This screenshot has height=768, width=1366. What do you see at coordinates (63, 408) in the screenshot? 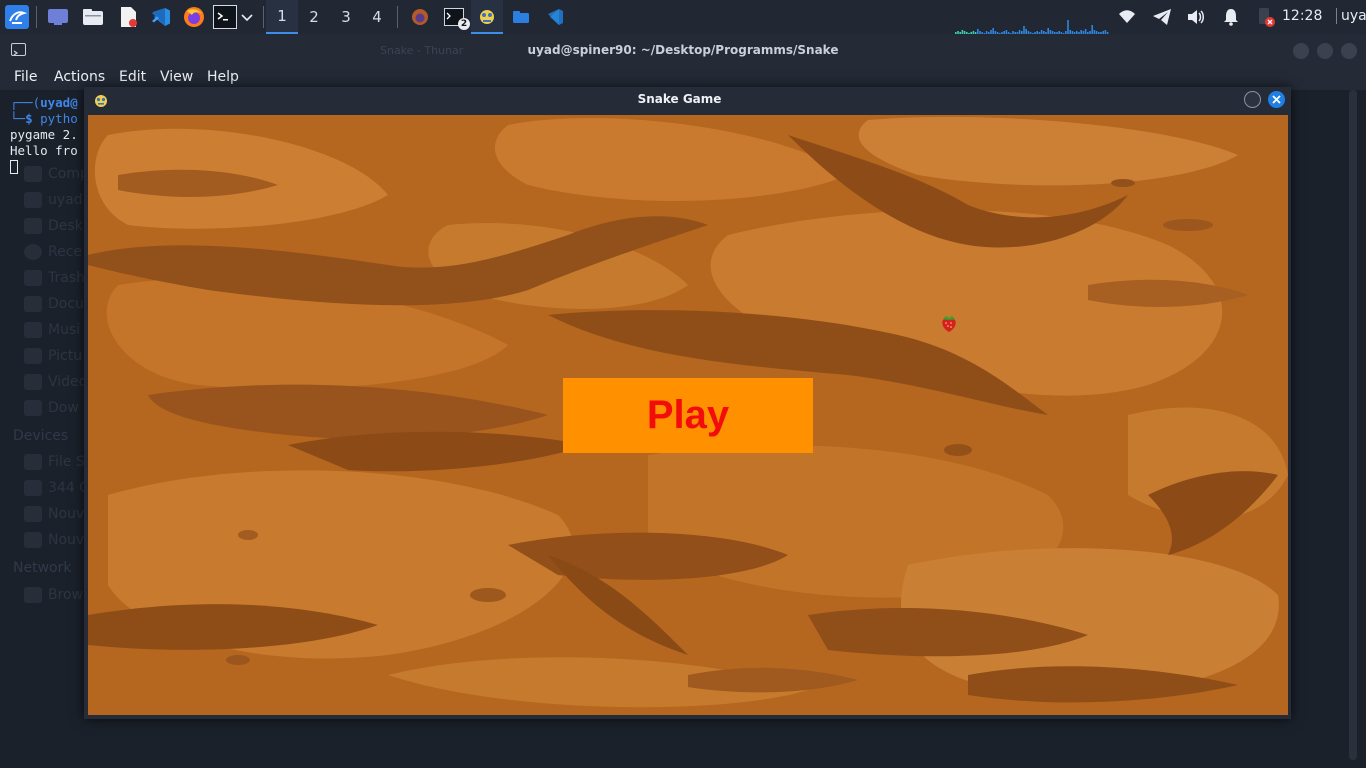
I see `sidebar-ghost-item: Dow` at bounding box center [63, 408].